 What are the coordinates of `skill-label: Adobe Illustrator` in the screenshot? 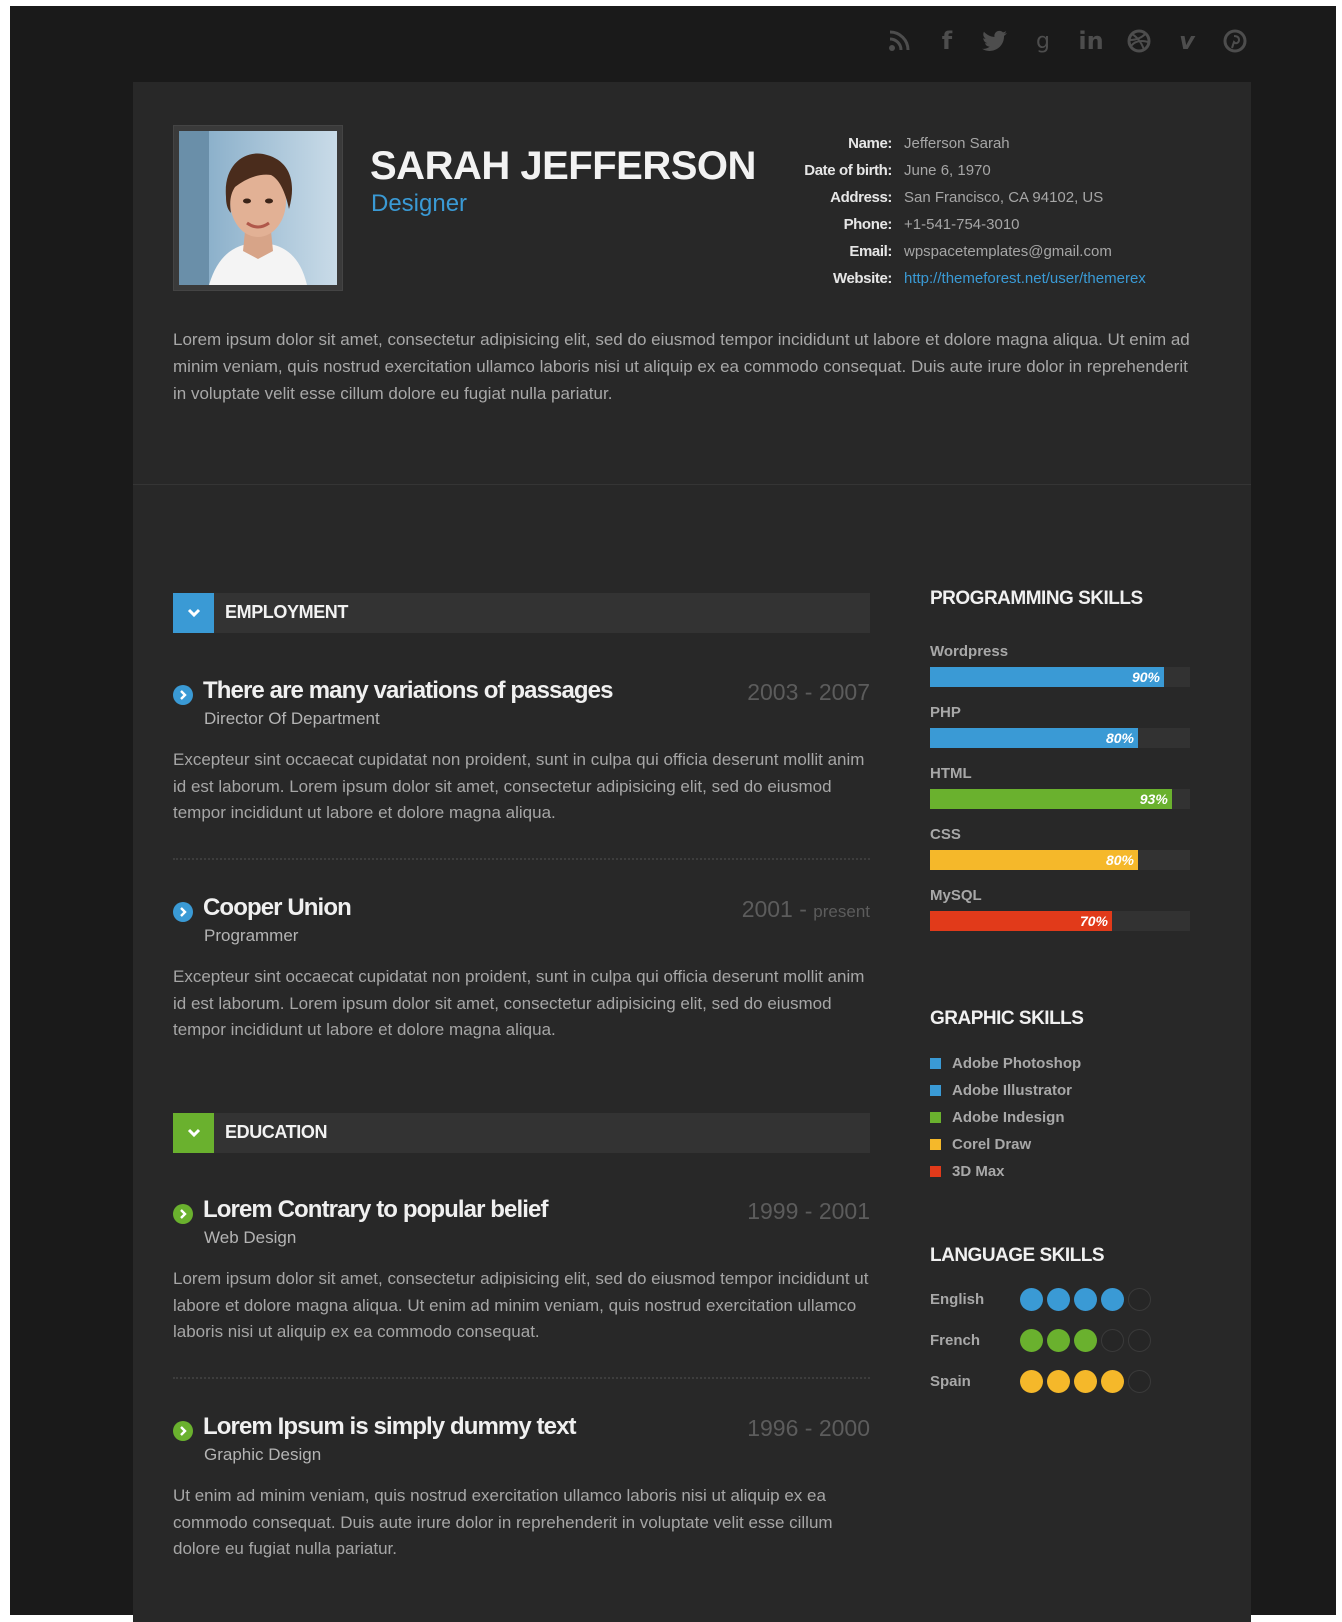 It's located at (1012, 1090).